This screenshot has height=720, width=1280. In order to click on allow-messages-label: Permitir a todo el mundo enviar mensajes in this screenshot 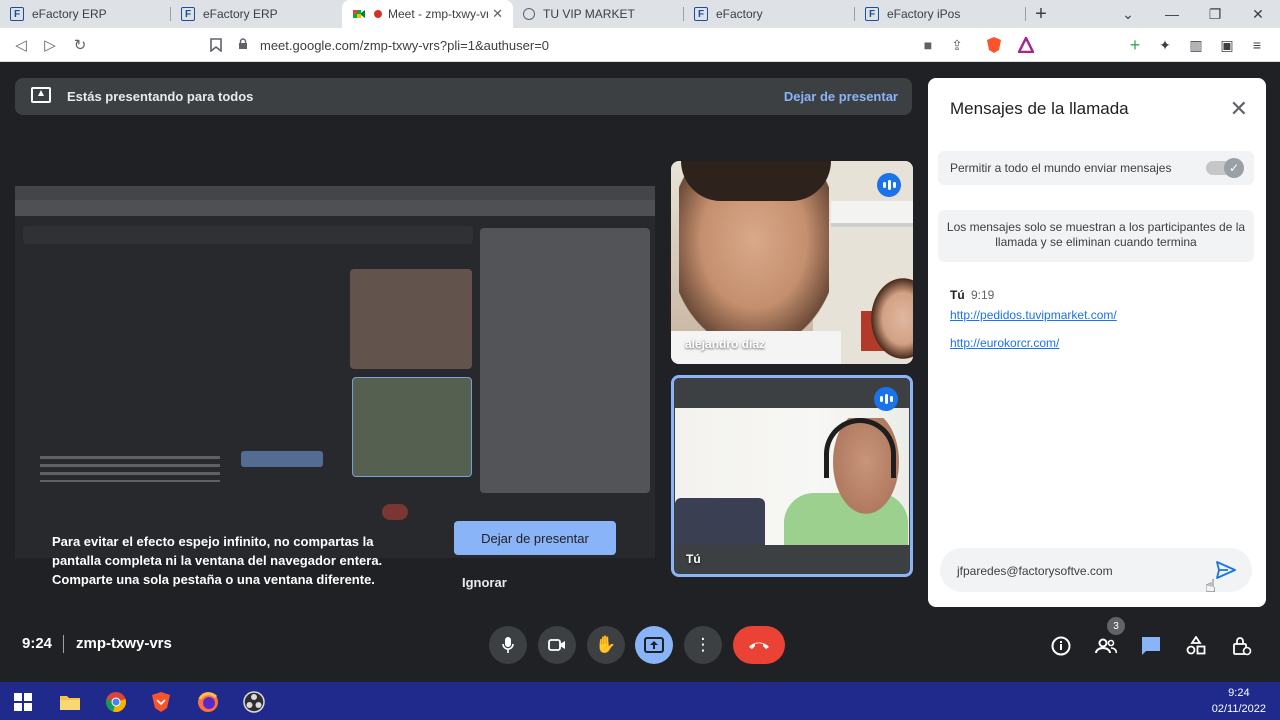, I will do `click(1061, 168)`.